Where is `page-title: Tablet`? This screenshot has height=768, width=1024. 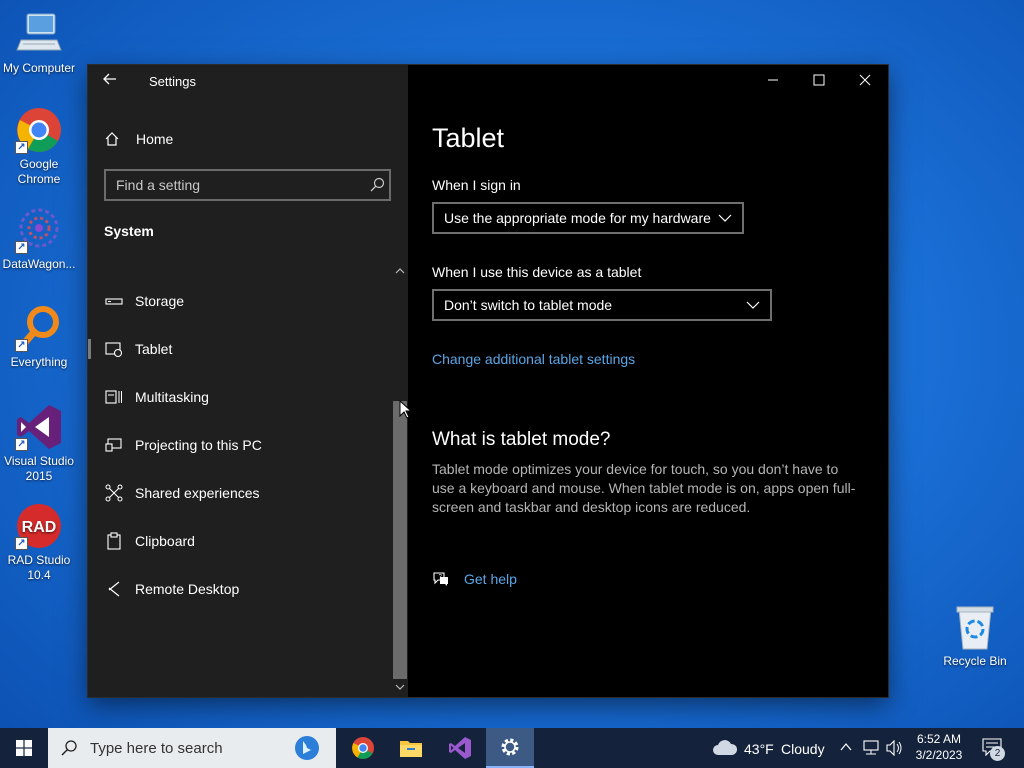 page-title: Tablet is located at coordinates (468, 138).